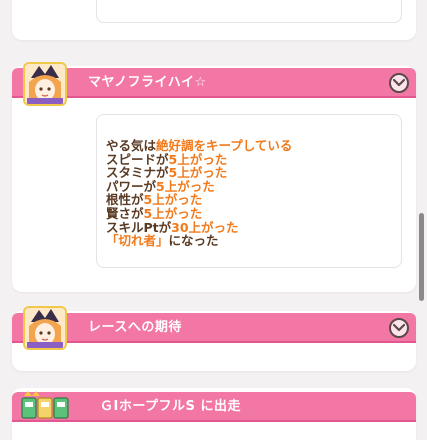 This screenshot has height=440, width=427. What do you see at coordinates (170, 406) in the screenshot?
I see `event-title: ＧⅠホープフルS に出走` at bounding box center [170, 406].